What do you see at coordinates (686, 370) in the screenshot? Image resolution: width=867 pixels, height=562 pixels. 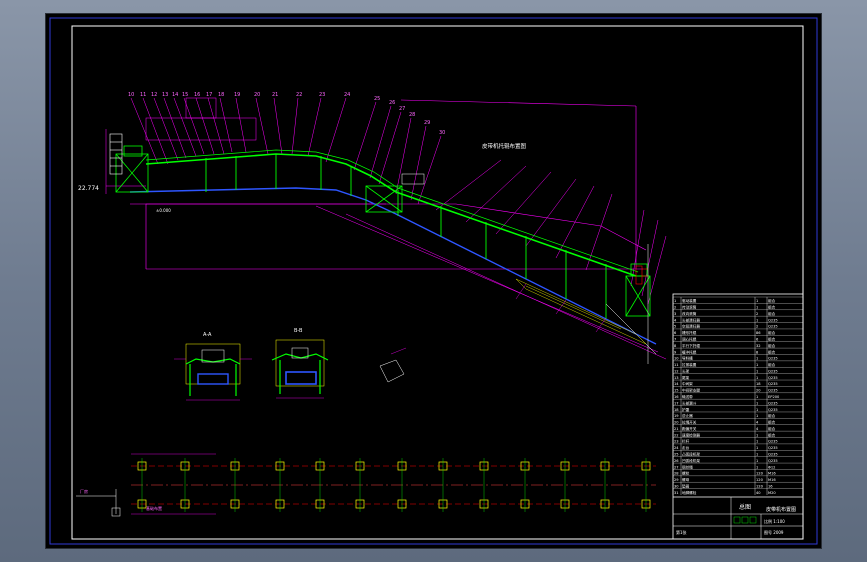 I see `table-cell: 头架` at bounding box center [686, 370].